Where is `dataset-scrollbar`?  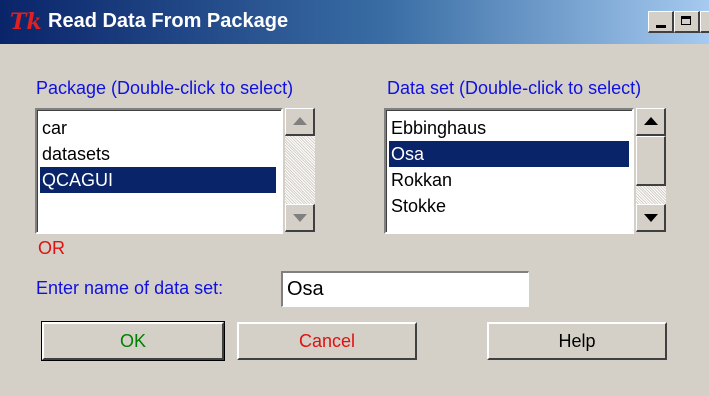
dataset-scrollbar is located at coordinates (651, 170).